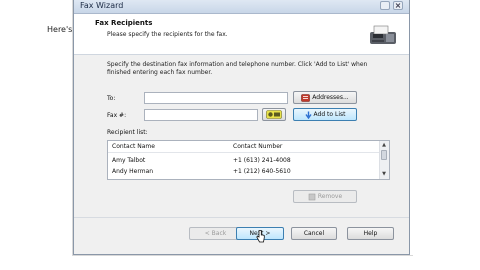 Image resolution: width=480 pixels, height=270 pixels. I want to click on window-title: Fax Wizard, so click(102, 5).